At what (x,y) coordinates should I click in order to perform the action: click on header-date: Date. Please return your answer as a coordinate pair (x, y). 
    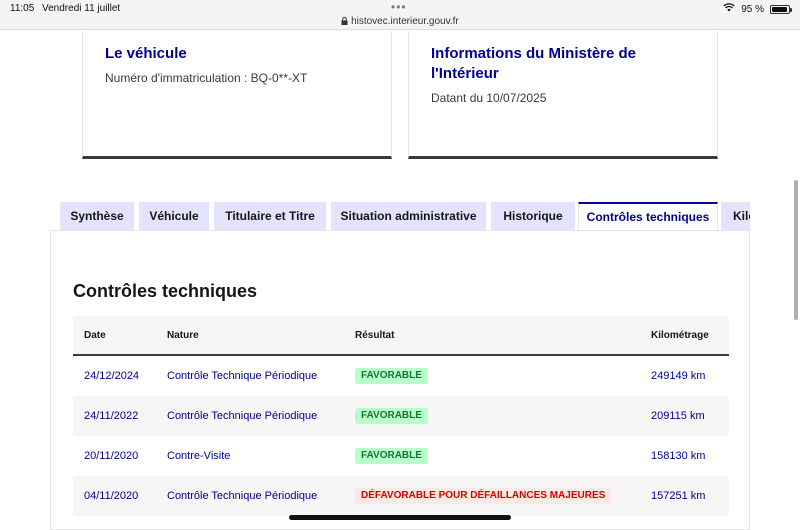
    Looking at the image, I should click on (95, 335).